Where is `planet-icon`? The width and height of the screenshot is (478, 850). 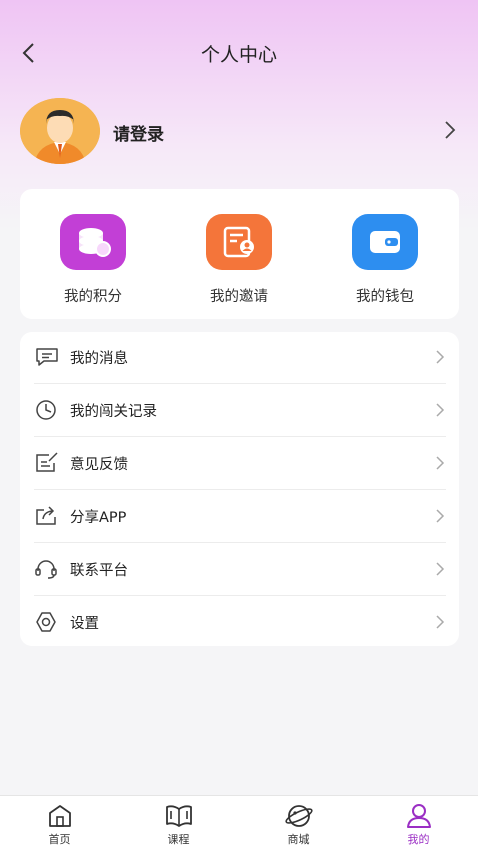
planet-icon is located at coordinates (299, 816).